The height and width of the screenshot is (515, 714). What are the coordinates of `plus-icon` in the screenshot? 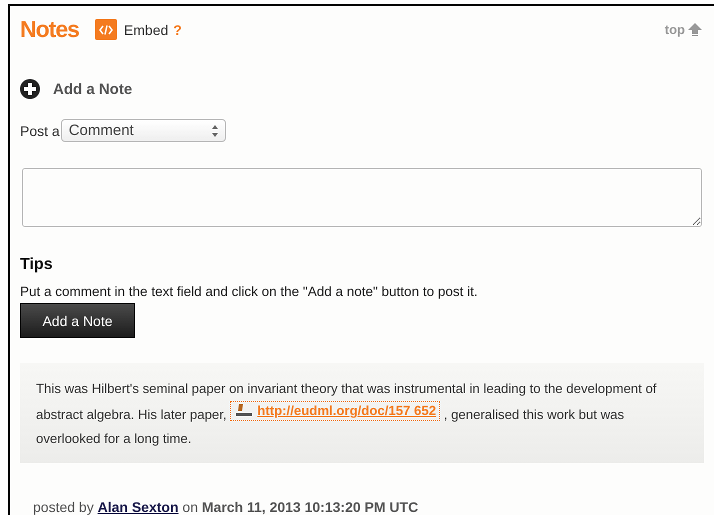 It's located at (30, 89).